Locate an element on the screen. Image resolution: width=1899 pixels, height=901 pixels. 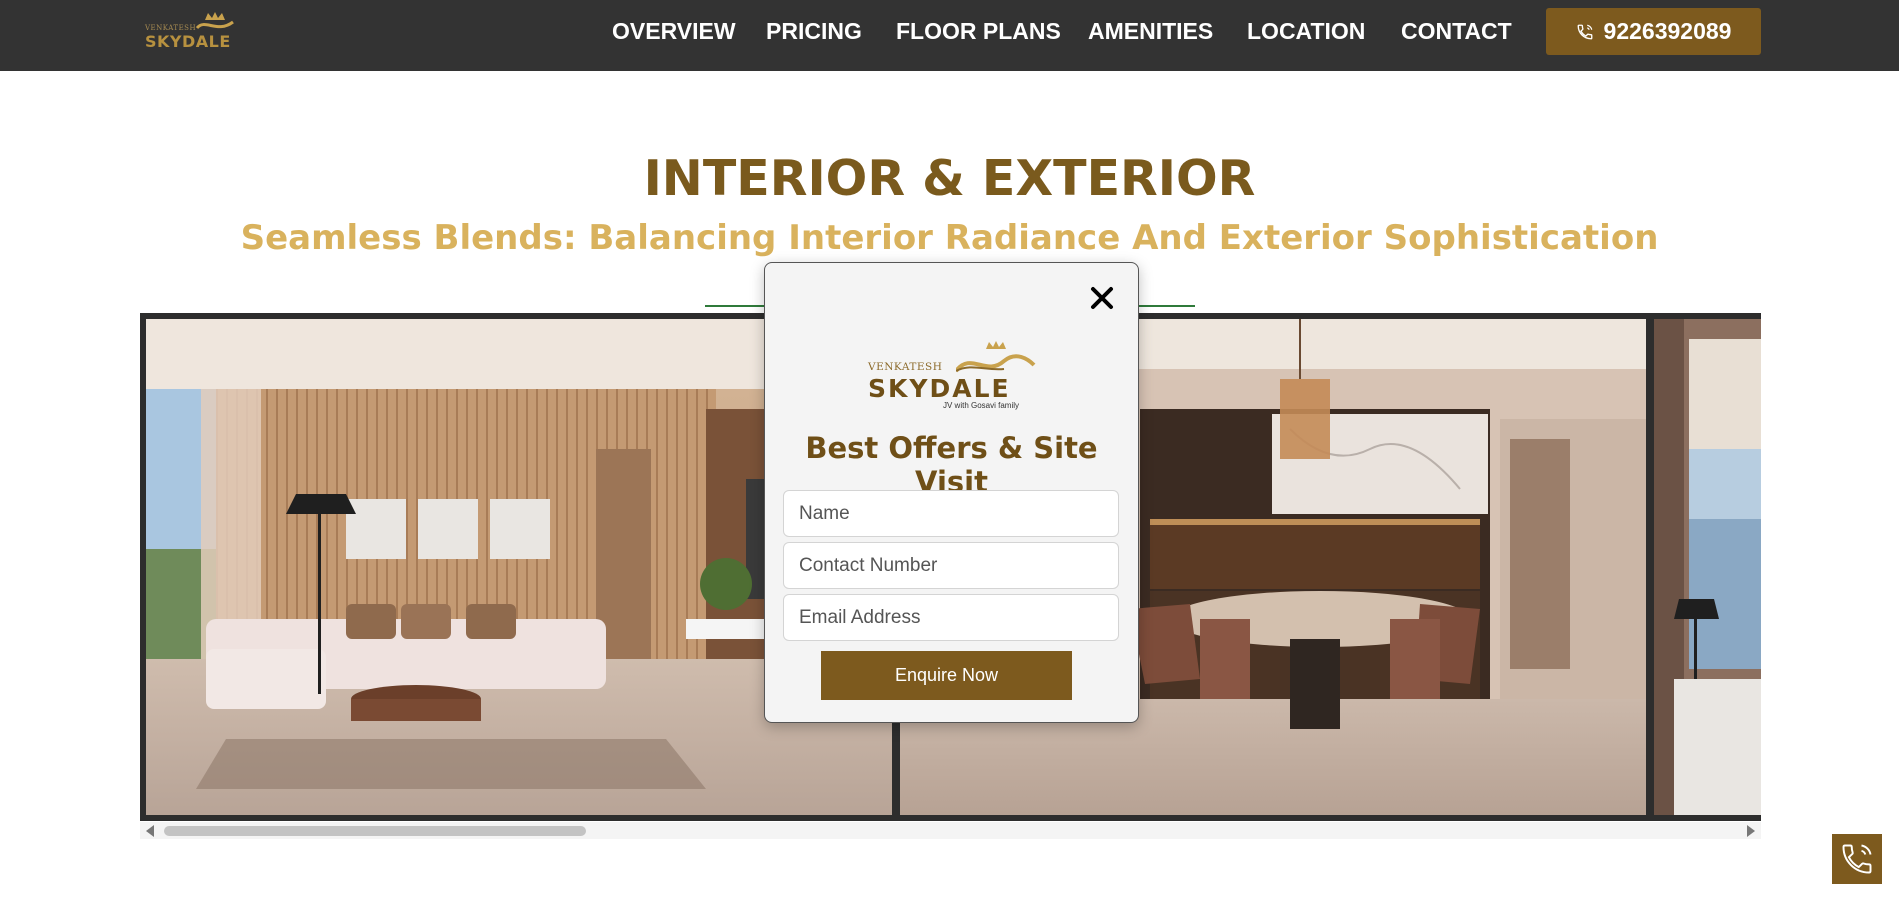
floating-call-button is located at coordinates (1857, 859).